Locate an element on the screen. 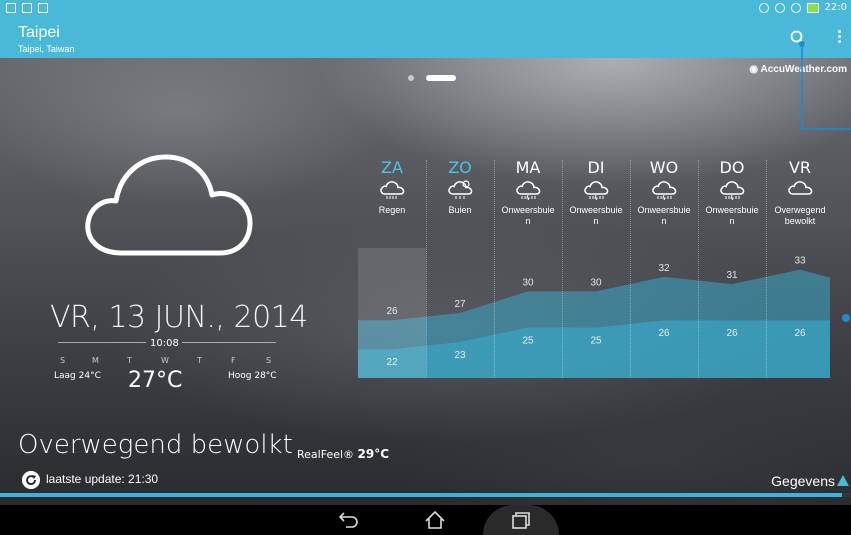 The image size is (851, 535). high-temp-label: 32 is located at coordinates (664, 268).